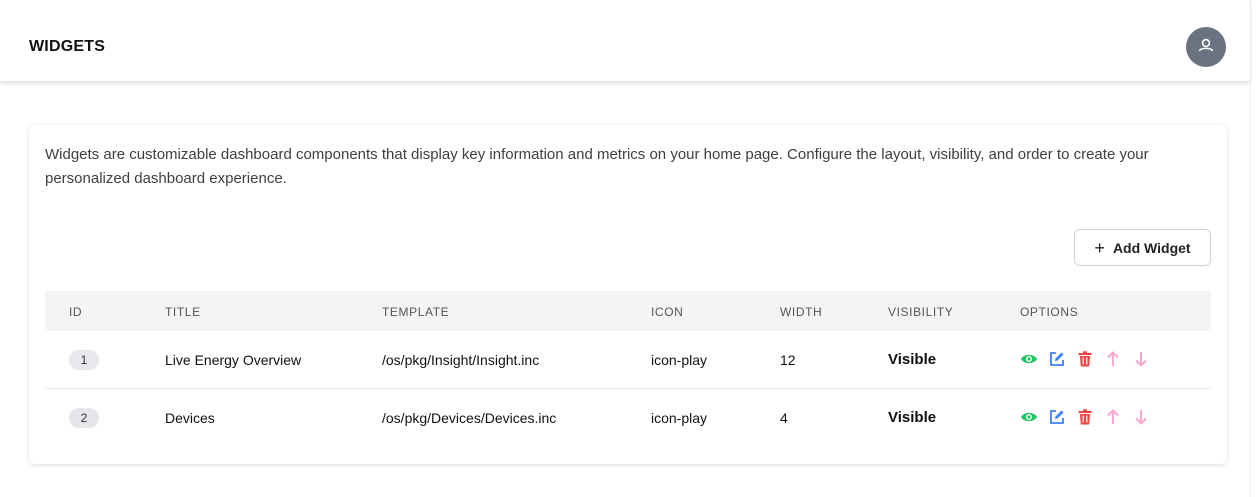  What do you see at coordinates (84, 418) in the screenshot?
I see `id-badge: 2` at bounding box center [84, 418].